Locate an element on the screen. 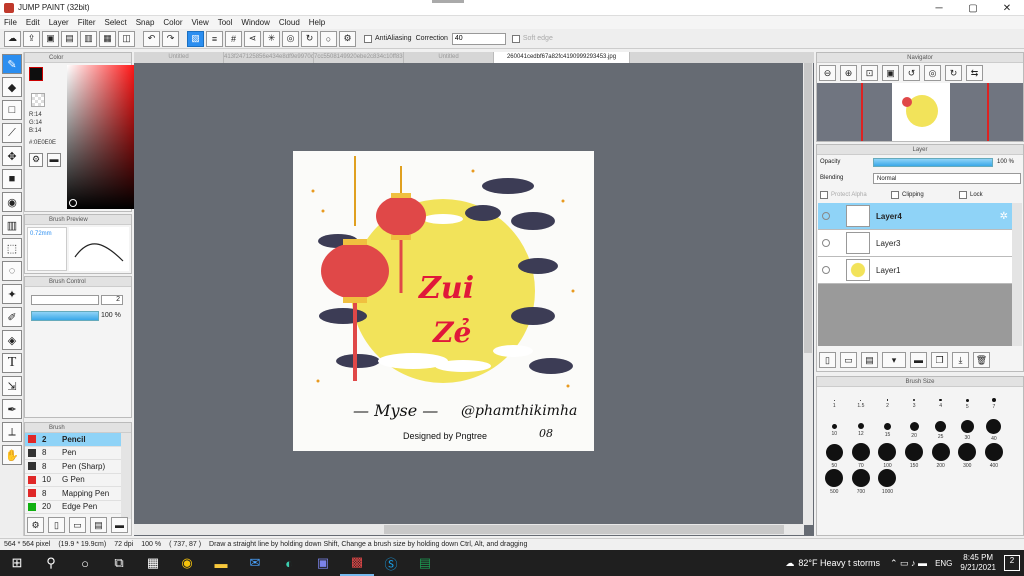 The image size is (1024, 576). skype-icon: Ⓢ is located at coordinates (391, 563).